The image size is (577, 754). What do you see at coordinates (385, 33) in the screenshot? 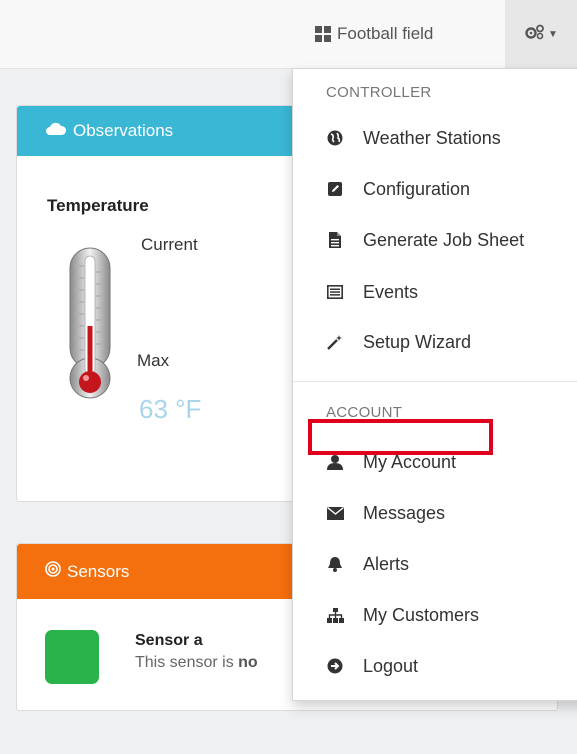
I see `football-field-label: Football field` at bounding box center [385, 33].